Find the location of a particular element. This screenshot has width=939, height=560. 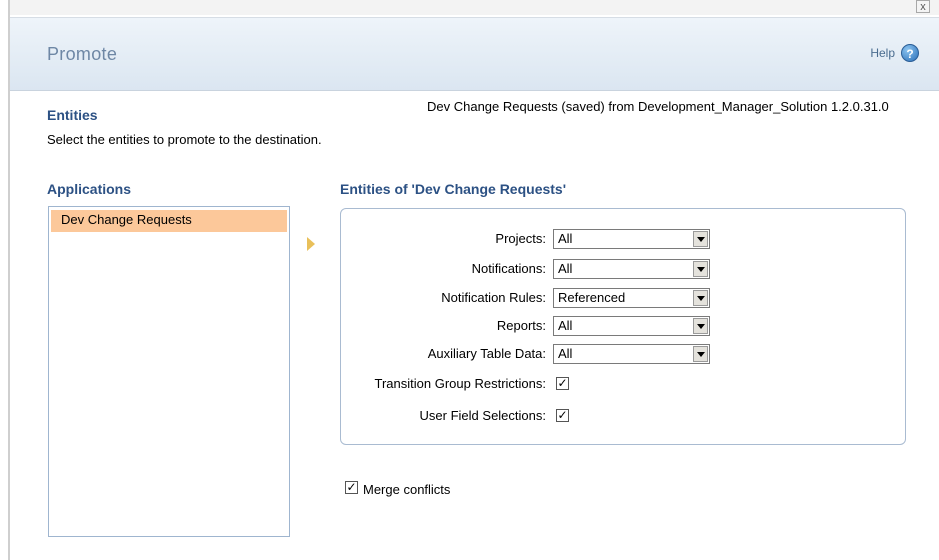

window-title-bar is located at coordinates (474, 7).